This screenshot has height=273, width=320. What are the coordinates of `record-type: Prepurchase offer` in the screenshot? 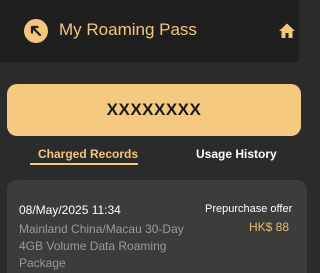 It's located at (249, 209).